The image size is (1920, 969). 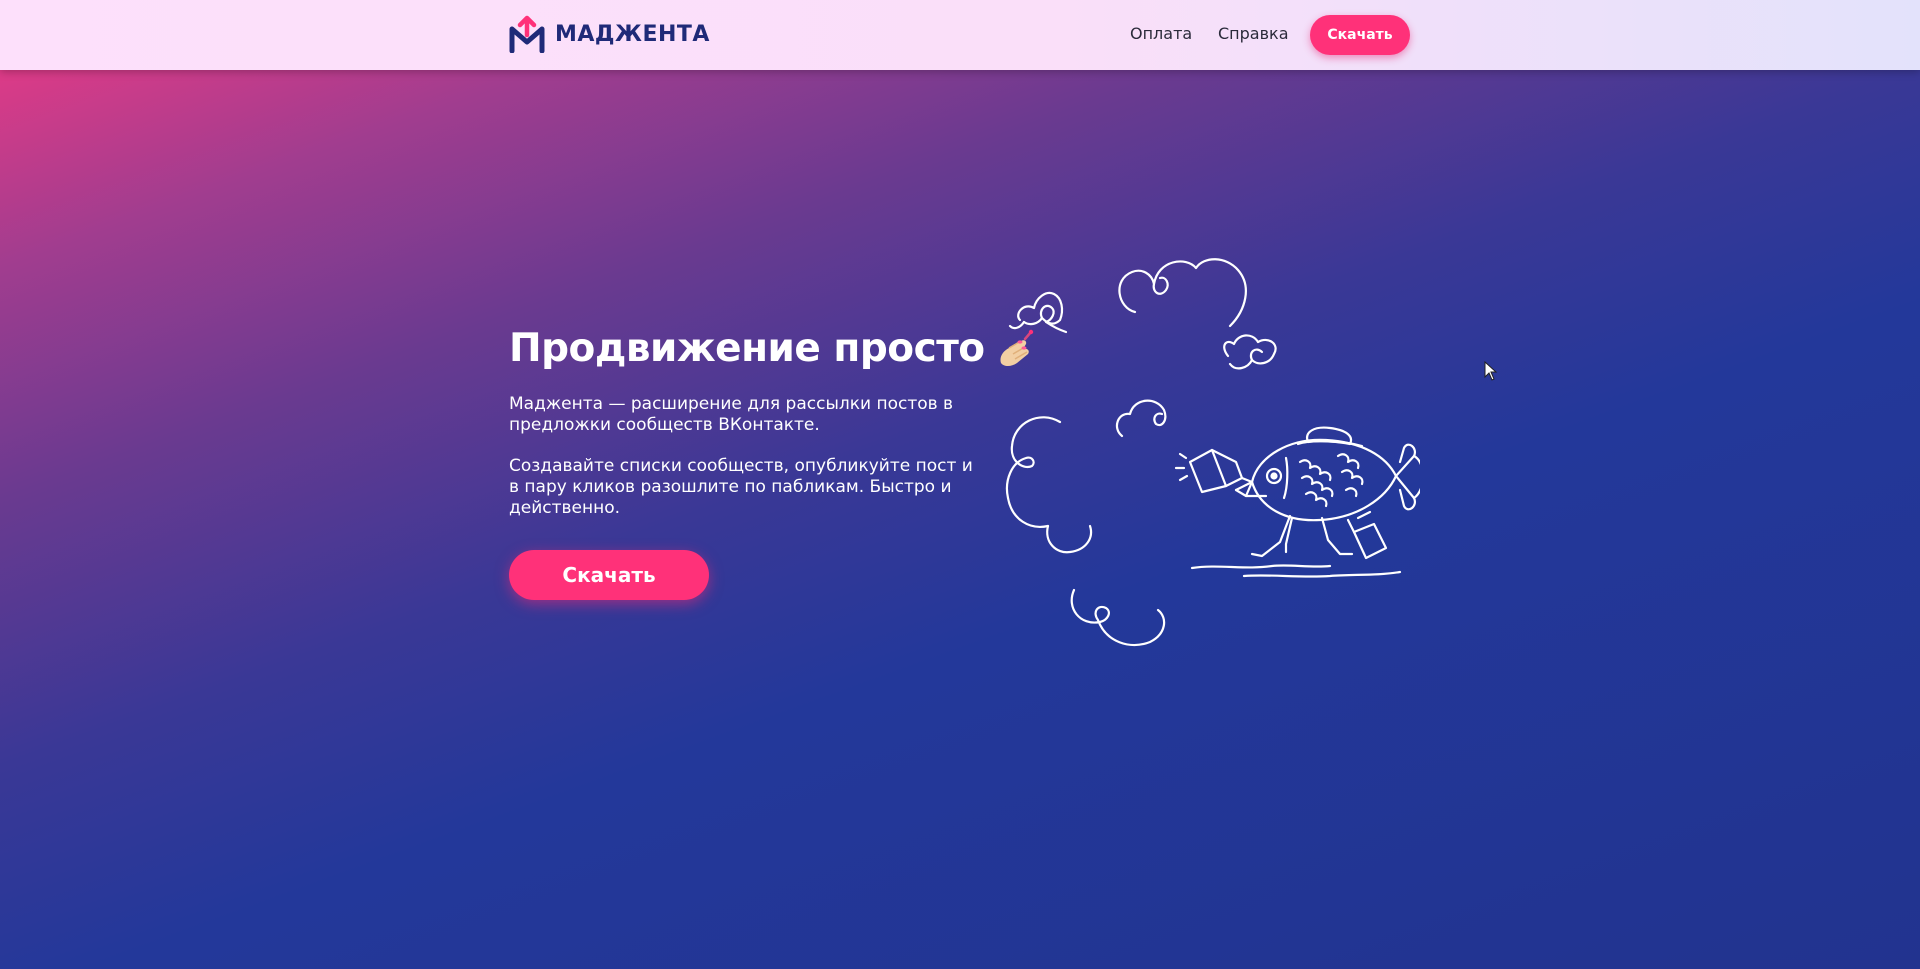 What do you see at coordinates (960, 35) in the screenshot?
I see `top-navbar: МАДЖЕНТА Оплата Справка Скачать` at bounding box center [960, 35].